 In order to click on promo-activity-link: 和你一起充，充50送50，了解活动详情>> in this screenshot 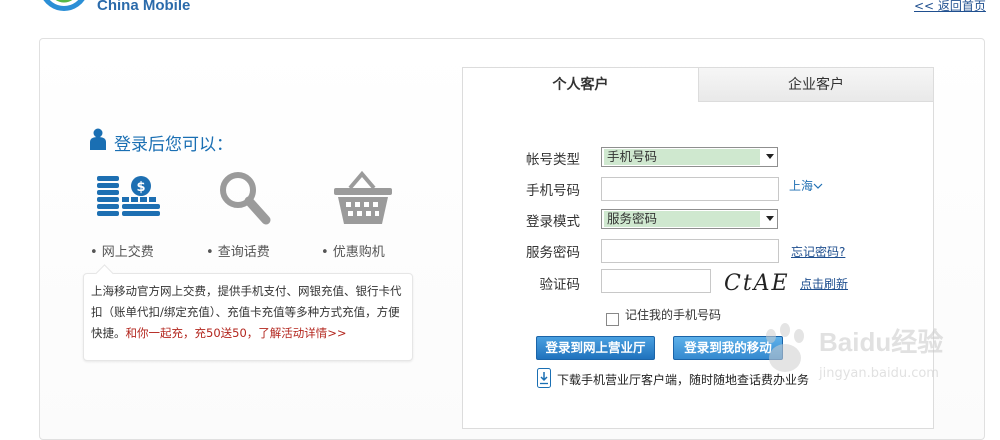, I will do `click(236, 333)`.